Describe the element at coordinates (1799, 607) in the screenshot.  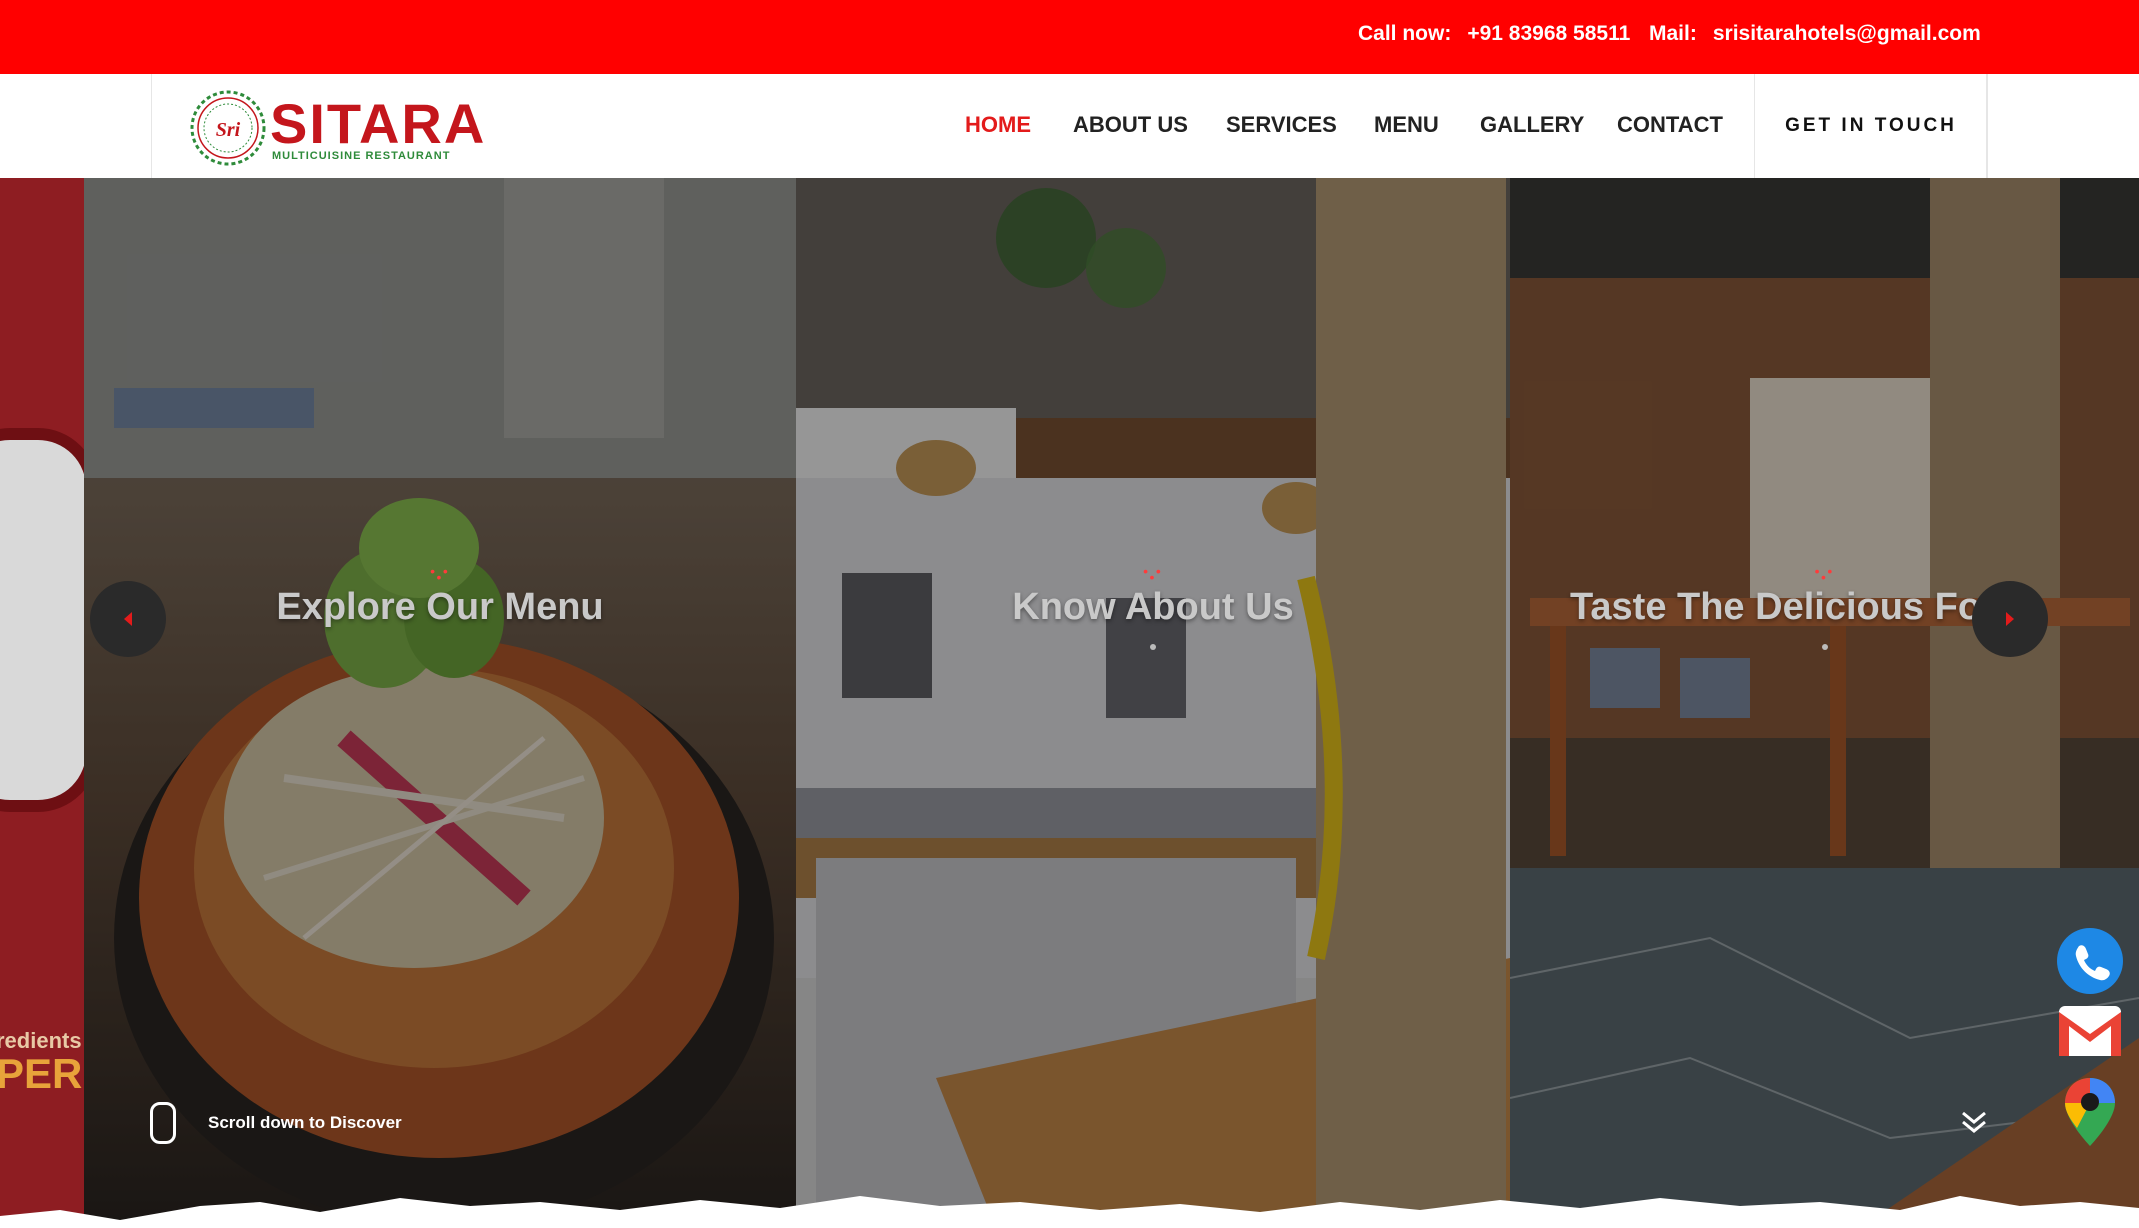
I see `slide-title: Taste The Delicious Food` at that location.